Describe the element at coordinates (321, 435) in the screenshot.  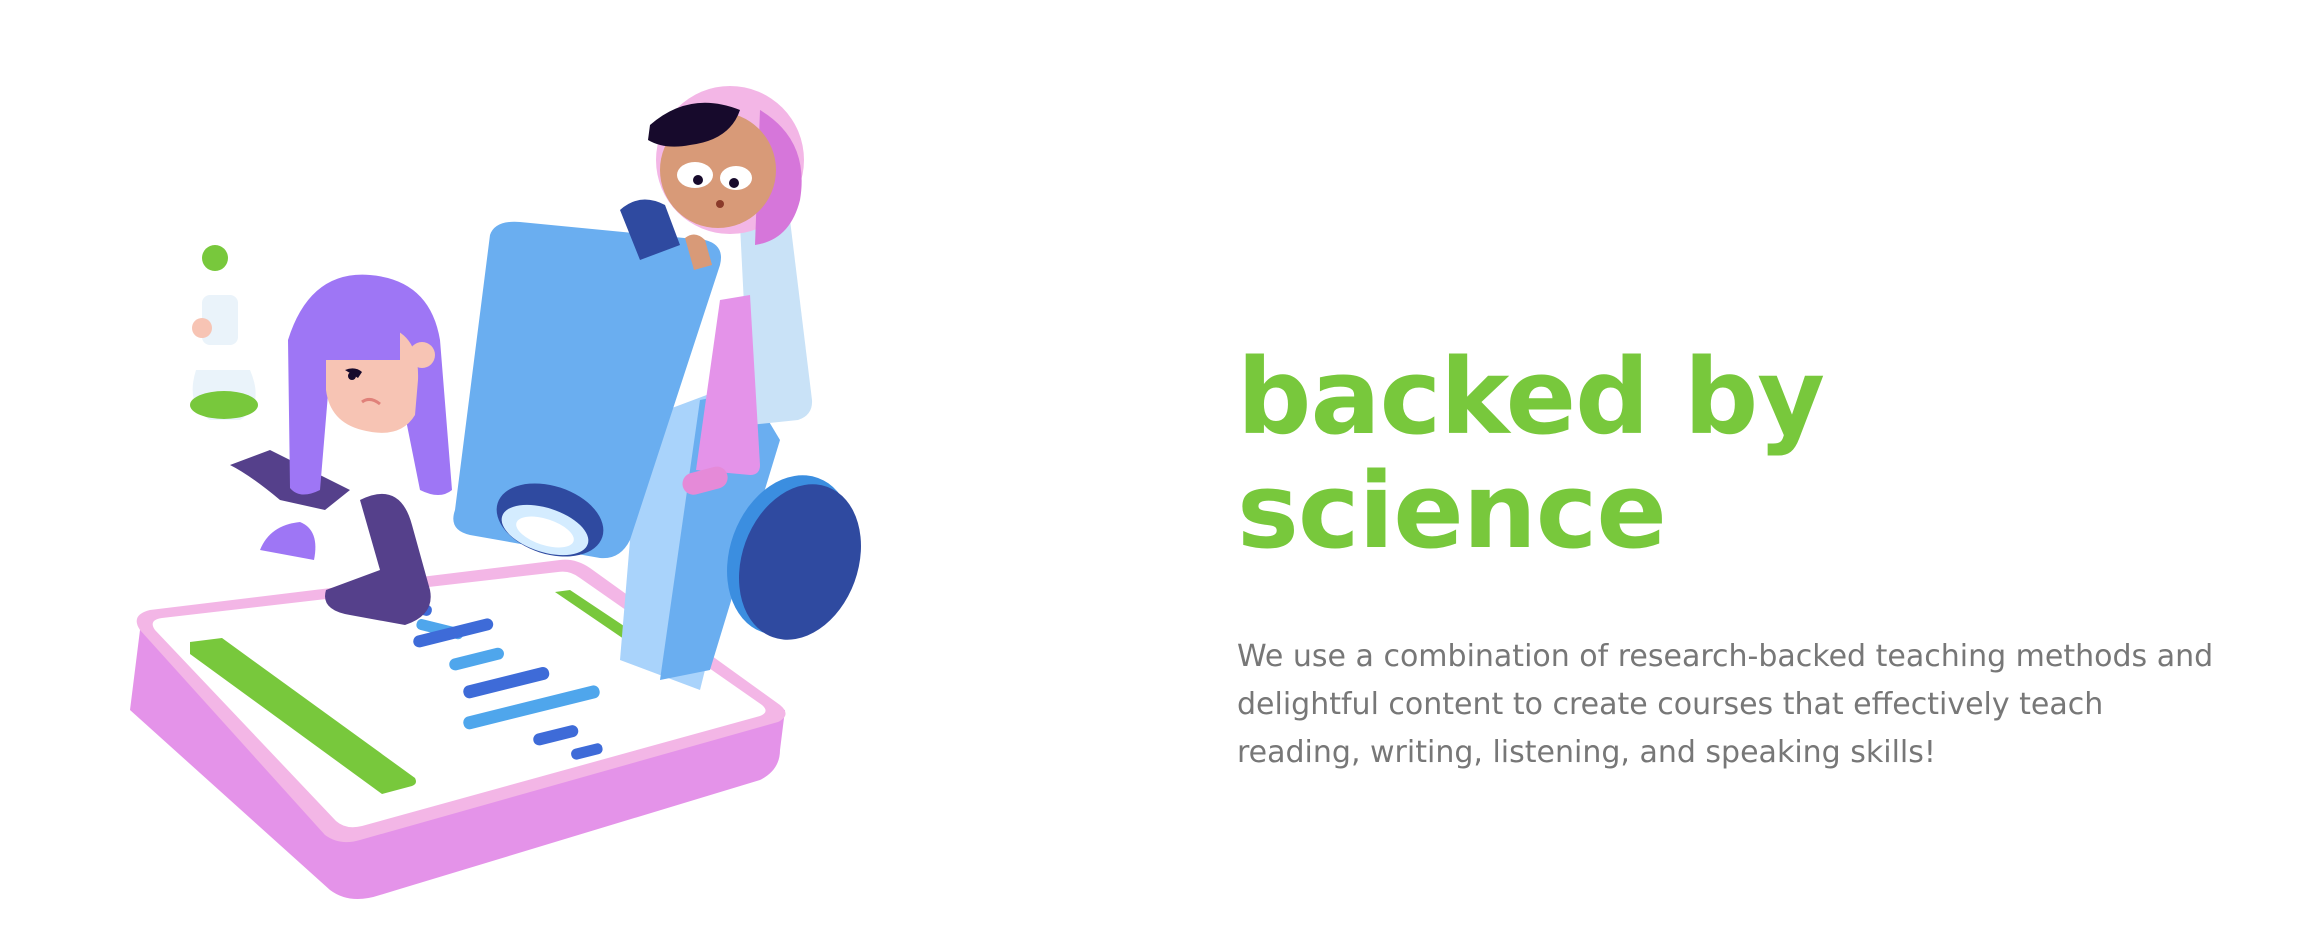
I see `sitting-scientist` at that location.